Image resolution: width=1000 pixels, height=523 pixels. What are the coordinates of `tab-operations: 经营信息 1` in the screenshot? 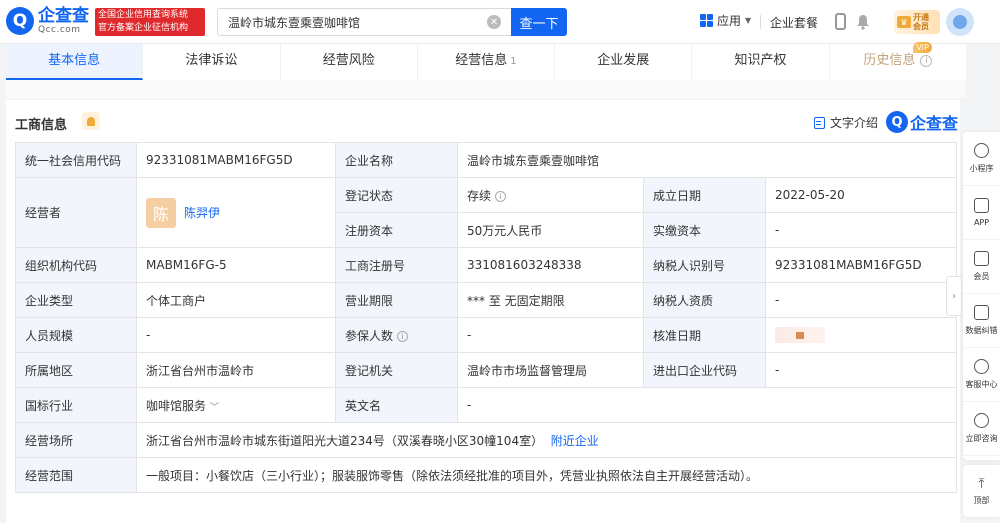 It's located at (487, 62).